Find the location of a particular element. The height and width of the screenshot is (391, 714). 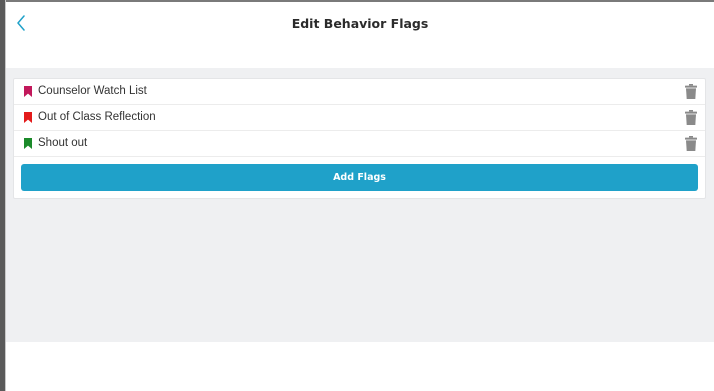

flag-row-shout-out: Shout out is located at coordinates (359, 144).